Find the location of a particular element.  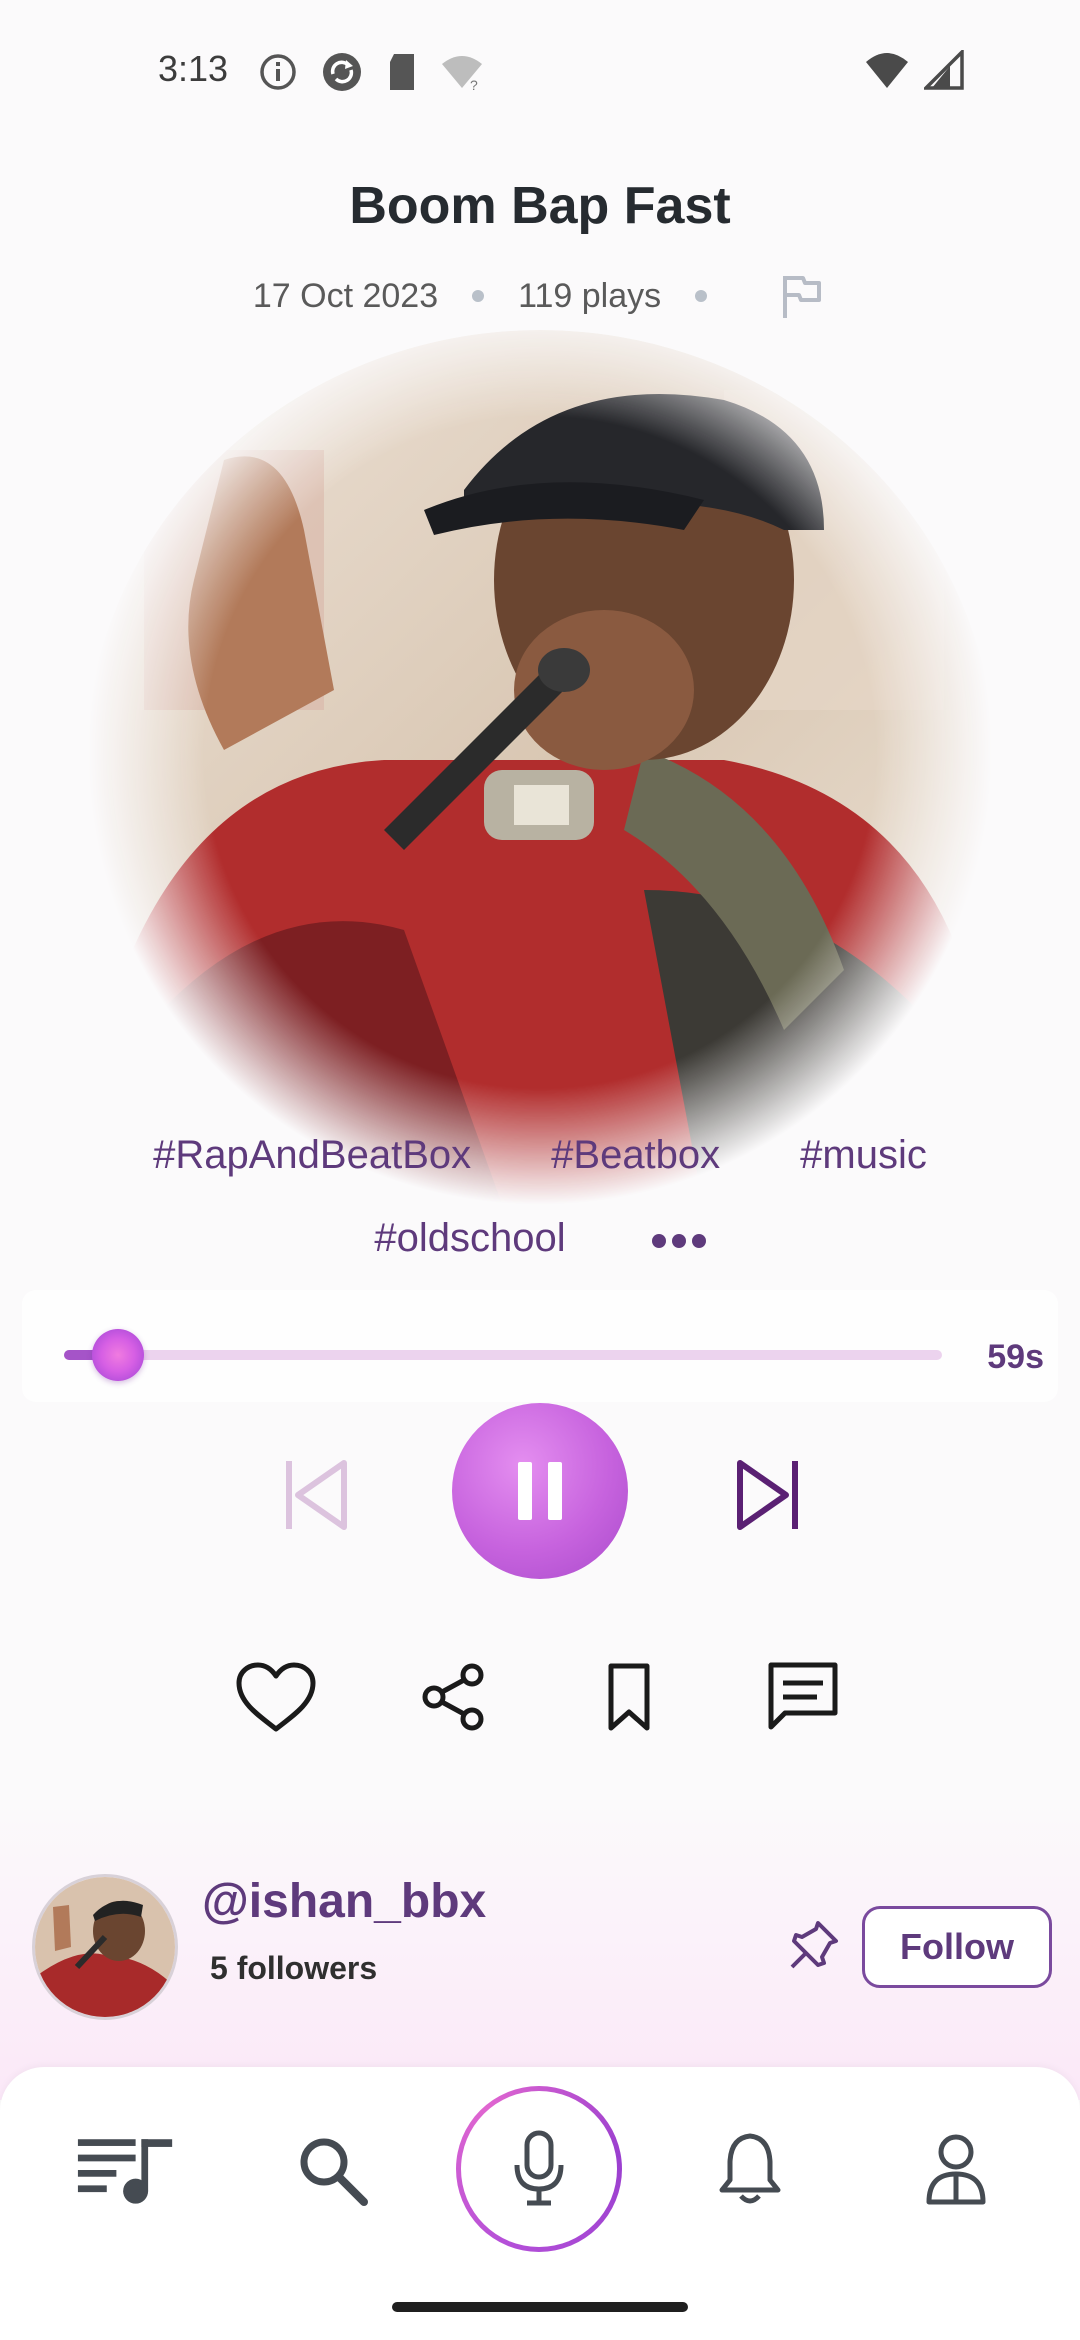

heart-icon is located at coordinates (276, 1697).